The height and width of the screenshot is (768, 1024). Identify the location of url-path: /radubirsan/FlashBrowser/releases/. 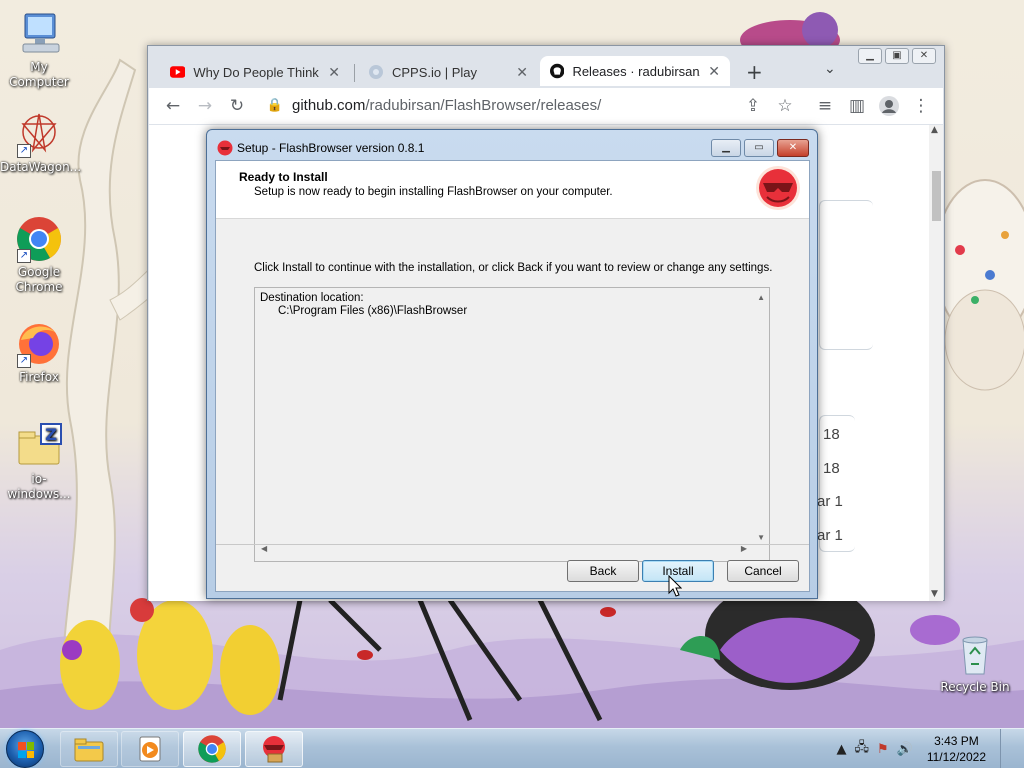
(483, 105).